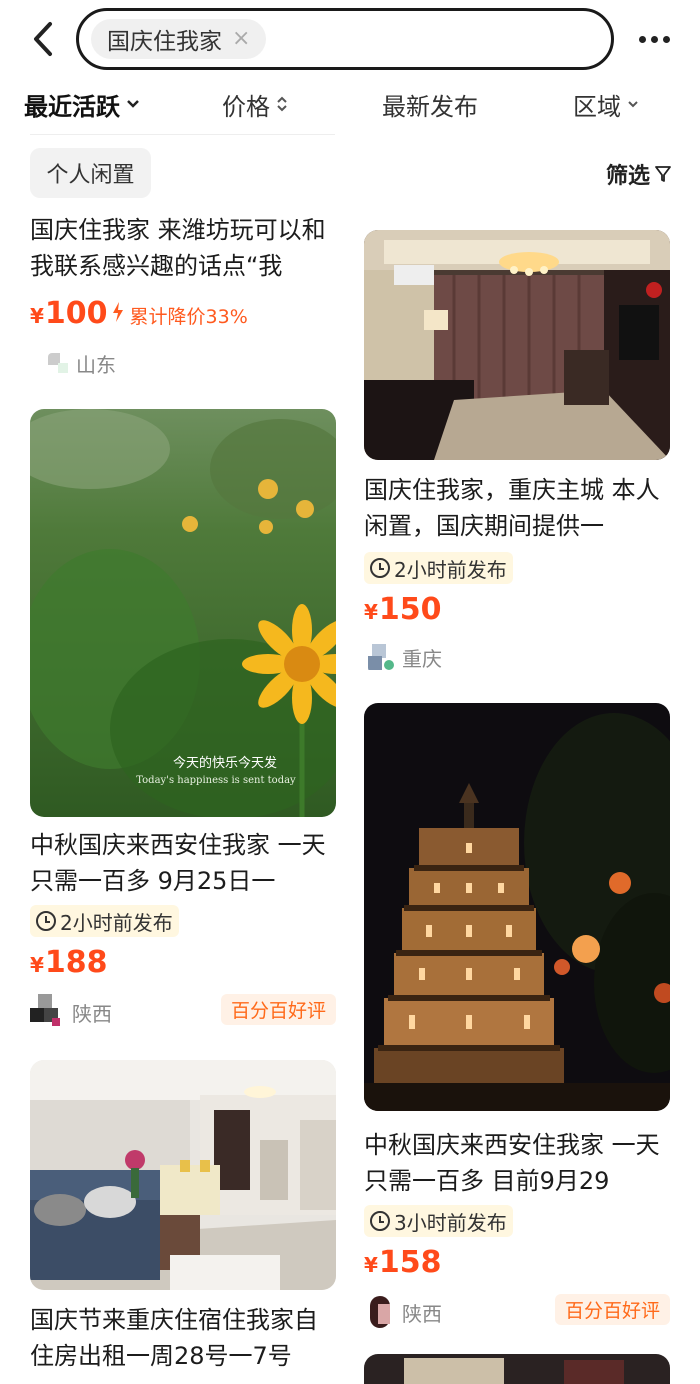 The width and height of the screenshot is (700, 1384). I want to click on price-cut-text: 累计降价33%, so click(188, 317).